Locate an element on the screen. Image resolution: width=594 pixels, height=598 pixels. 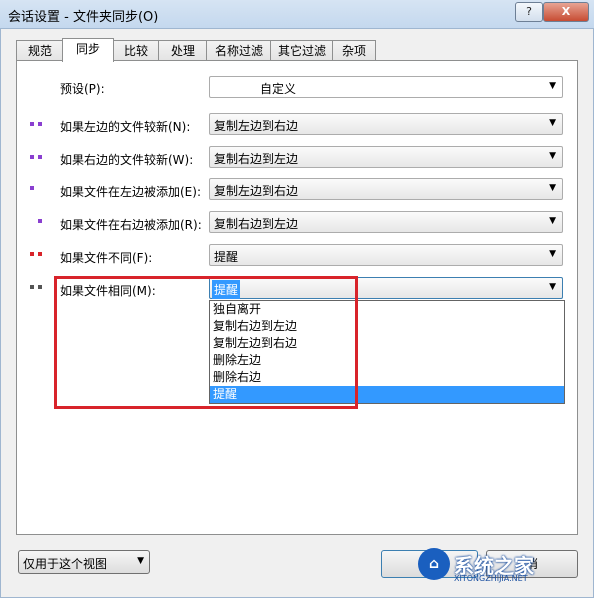
files-differ-label: 如果文件不同(F): is located at coordinates (106, 258).